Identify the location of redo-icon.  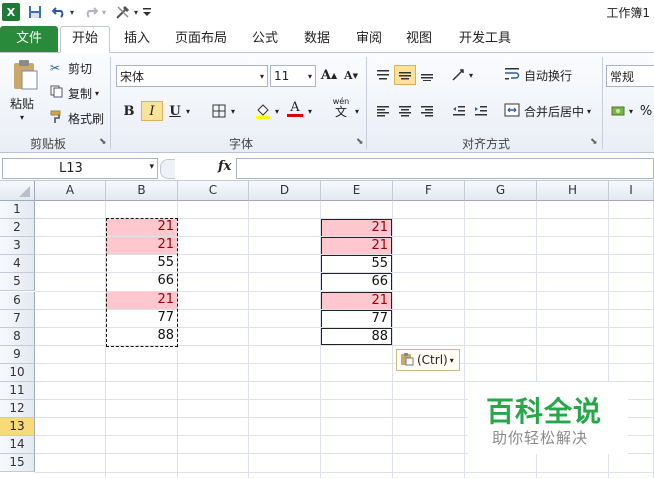
(91, 12).